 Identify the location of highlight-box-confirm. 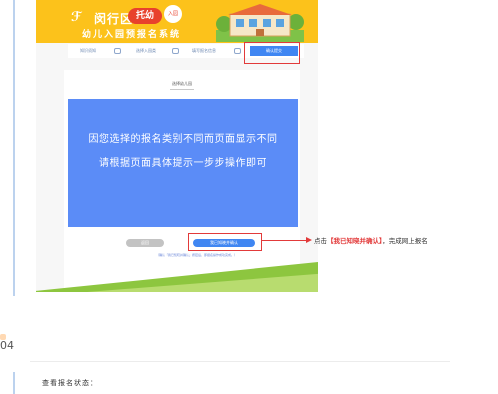
(225, 242).